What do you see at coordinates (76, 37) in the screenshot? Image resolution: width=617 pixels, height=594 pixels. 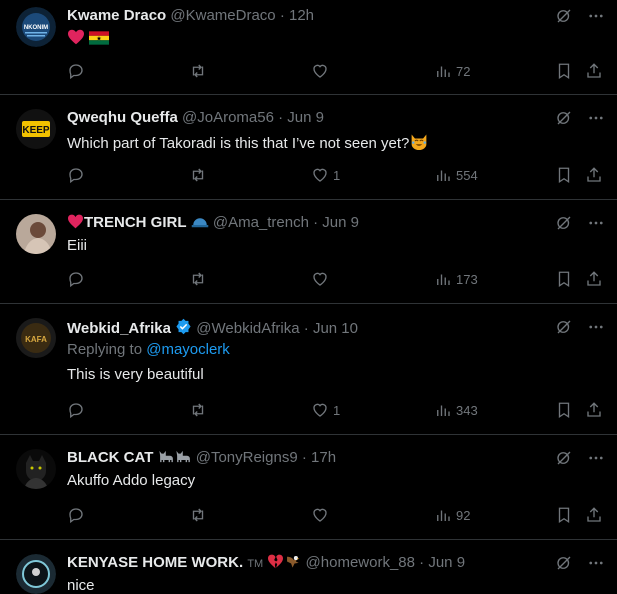 I see `red-heart-emoji` at bounding box center [76, 37].